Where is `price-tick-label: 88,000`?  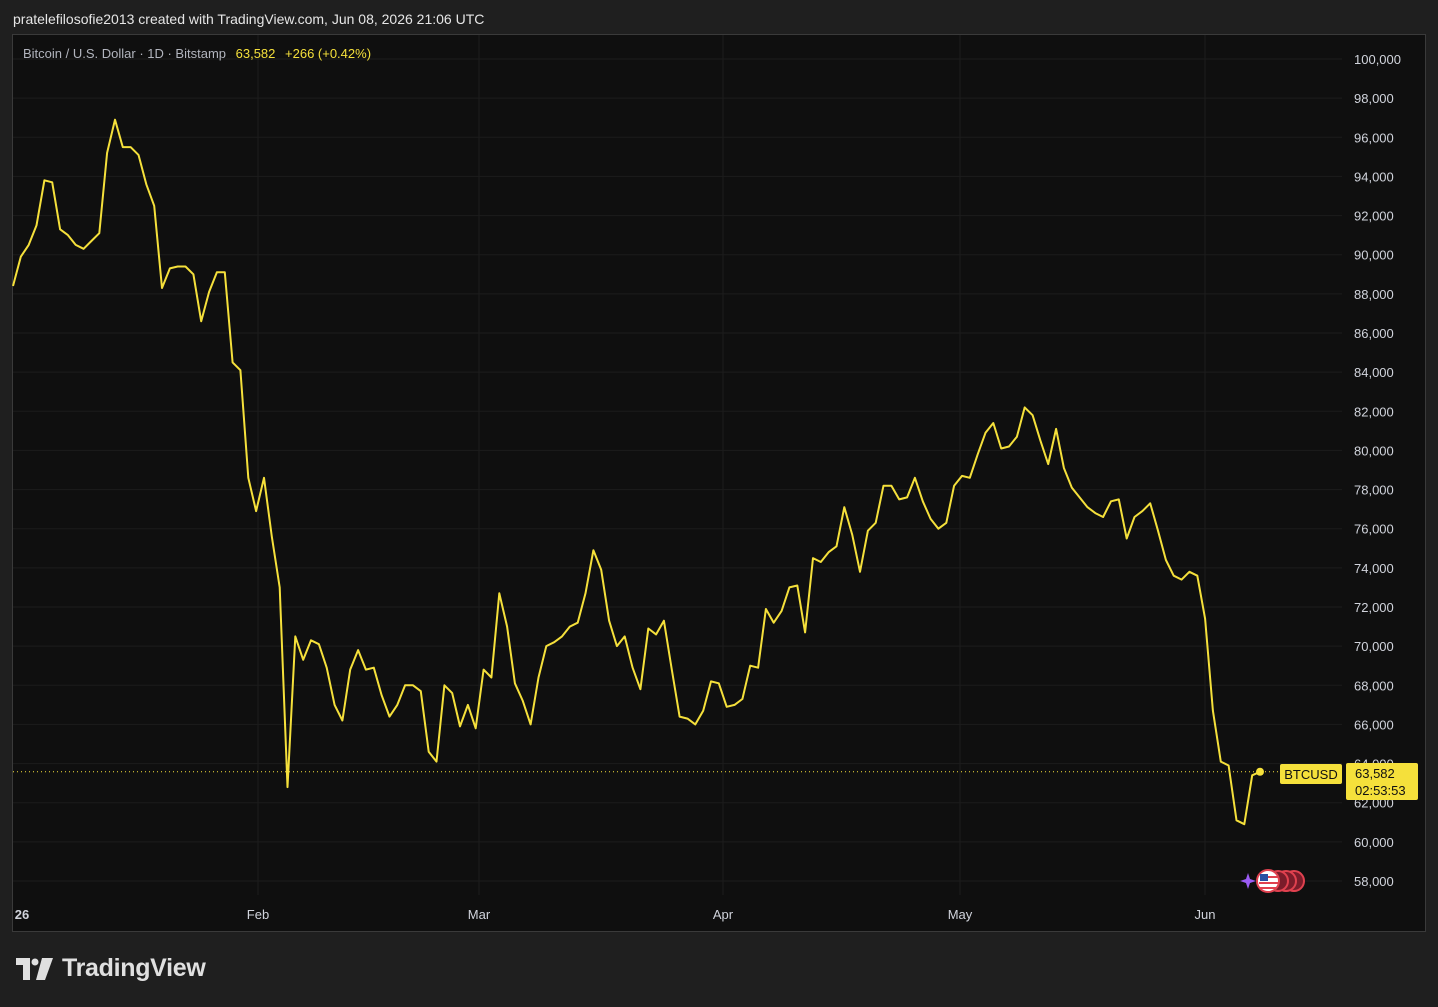 price-tick-label: 88,000 is located at coordinates (1374, 294).